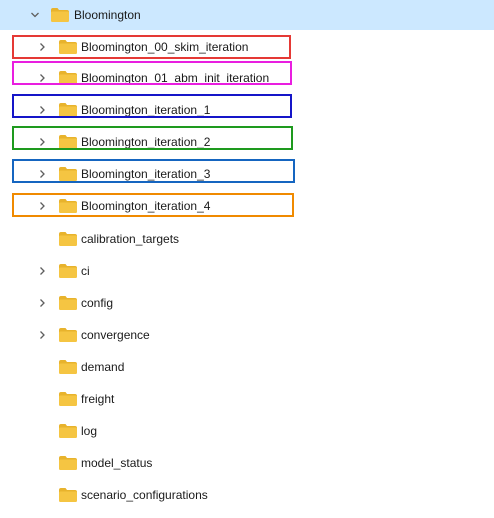 This screenshot has width=494, height=518. Describe the element at coordinates (247, 239) in the screenshot. I see `tree-item-calibration-targets: calibration_targets` at that location.